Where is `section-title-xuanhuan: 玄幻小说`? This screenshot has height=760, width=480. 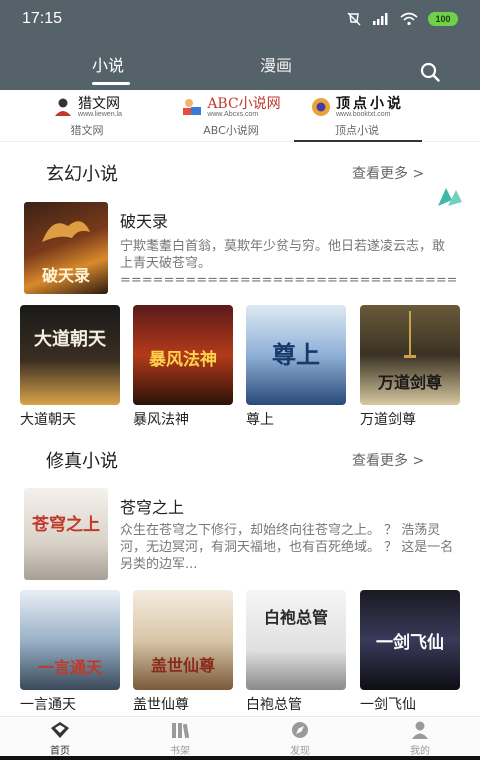
section-title-xuanhuan: 玄幻小说 is located at coordinates (82, 174).